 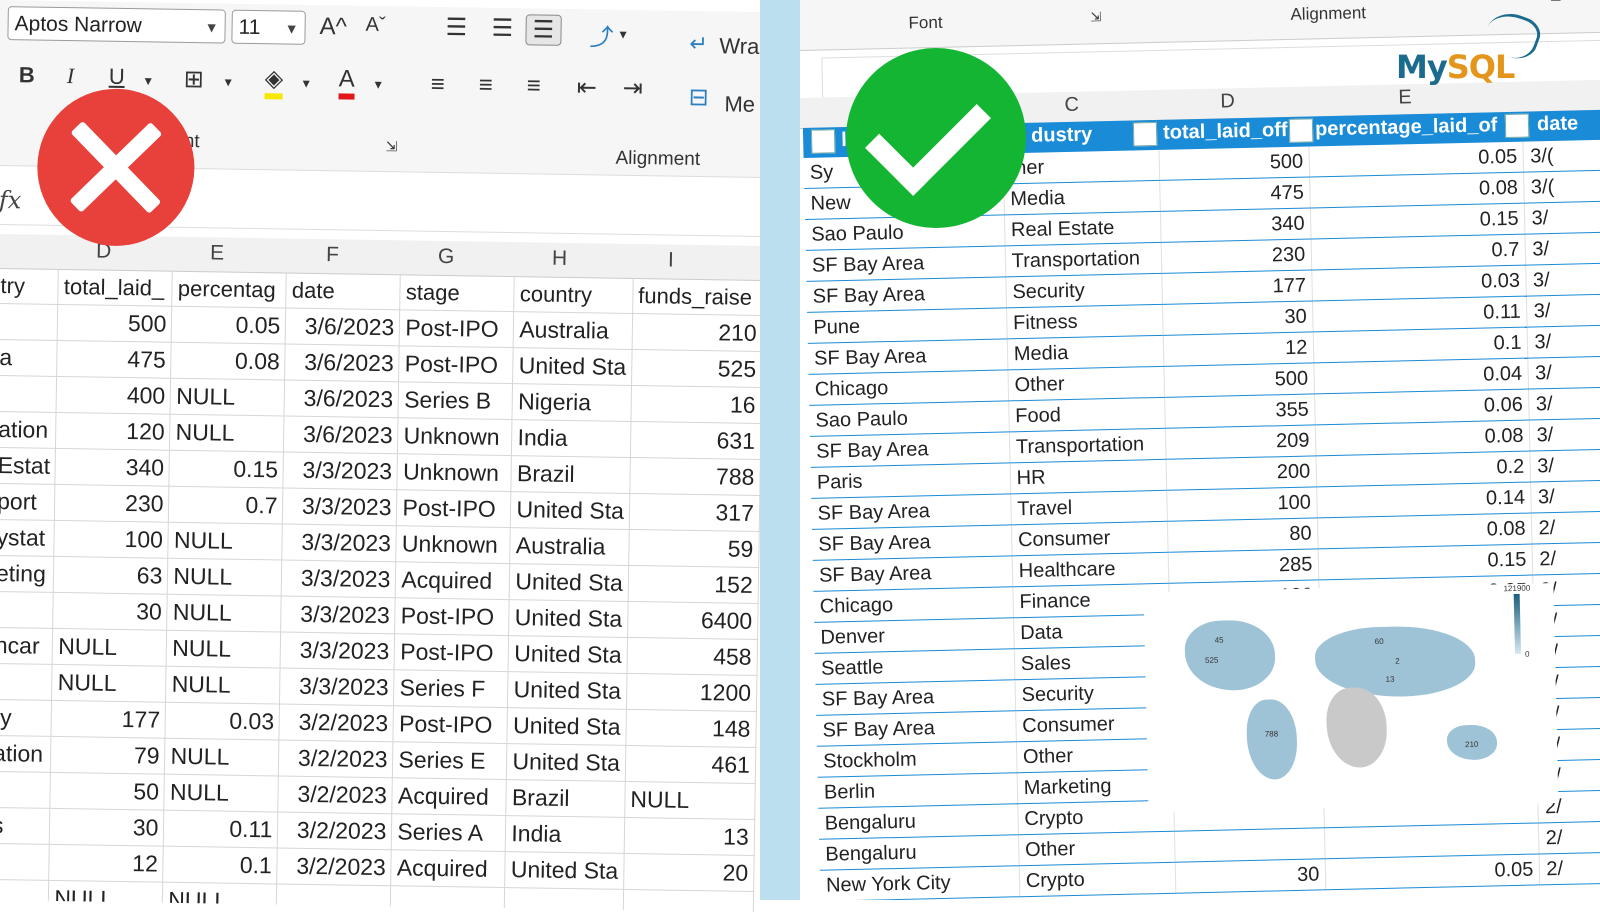 What do you see at coordinates (28, 502) in the screenshot?
I see `cell: port` at bounding box center [28, 502].